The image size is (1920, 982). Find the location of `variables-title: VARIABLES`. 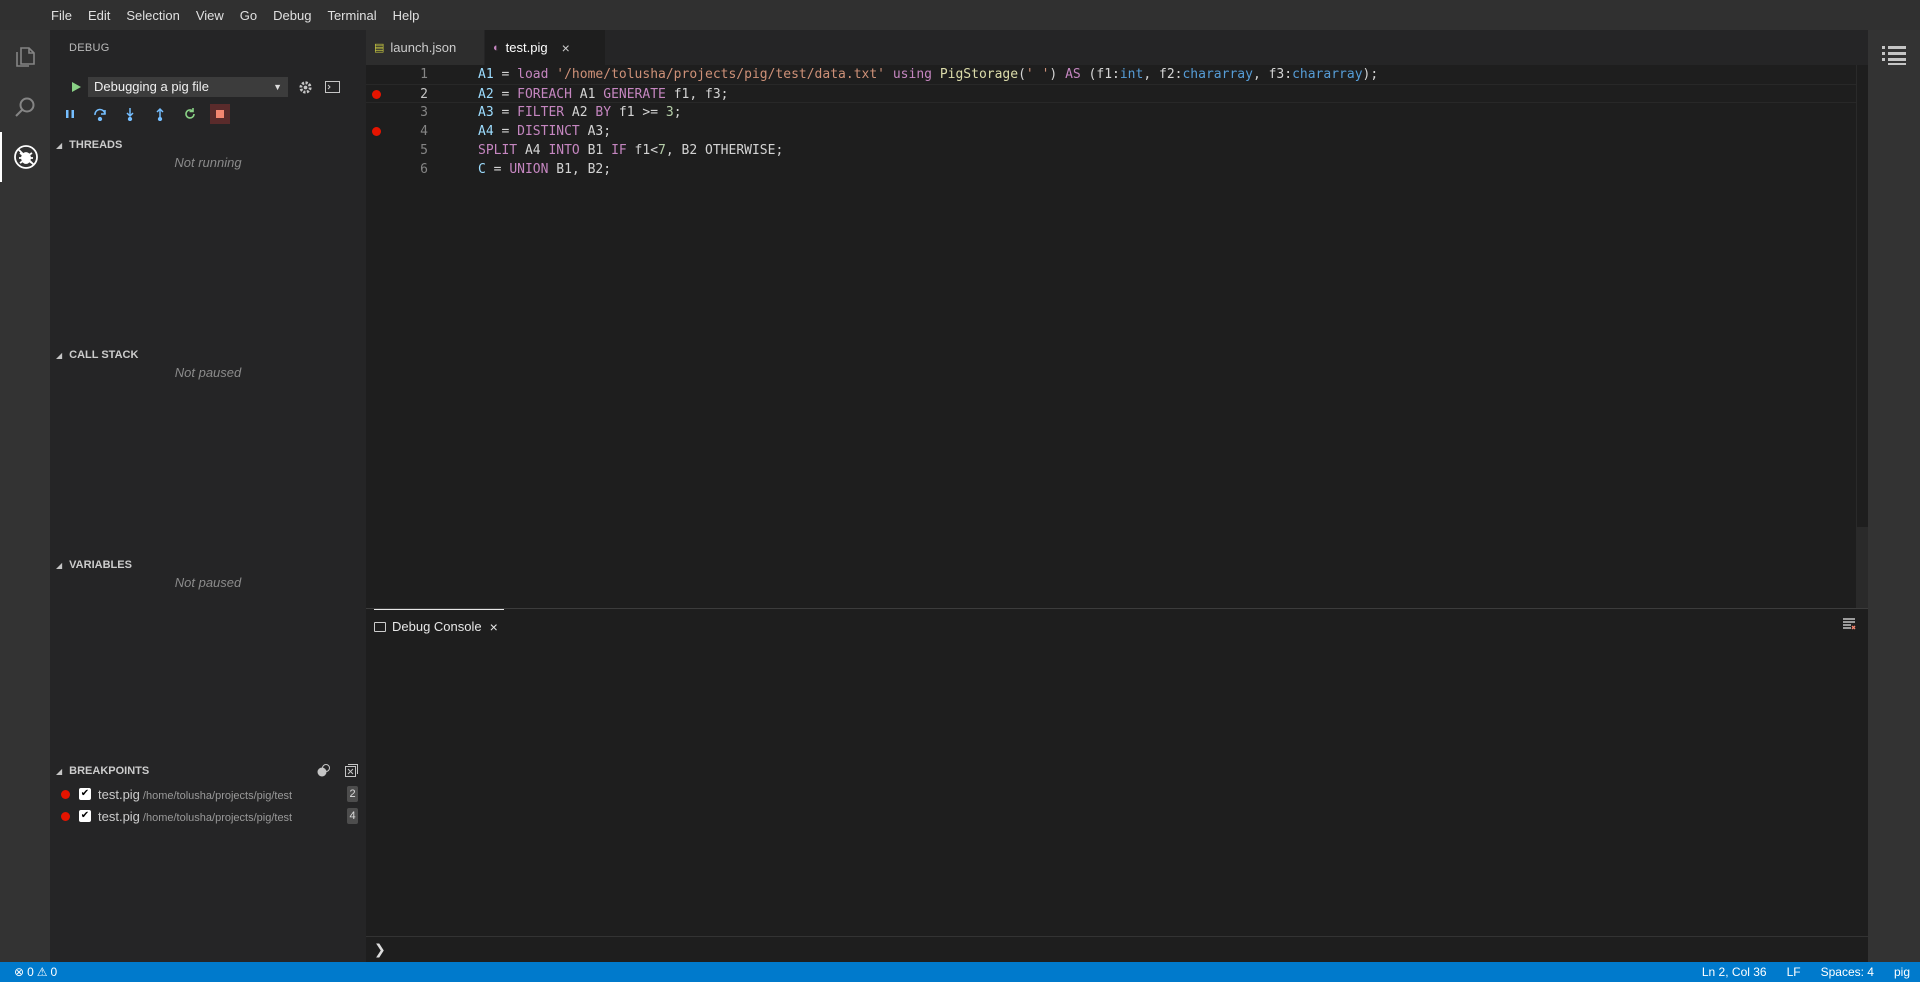

variables-title: VARIABLES is located at coordinates (100, 565).